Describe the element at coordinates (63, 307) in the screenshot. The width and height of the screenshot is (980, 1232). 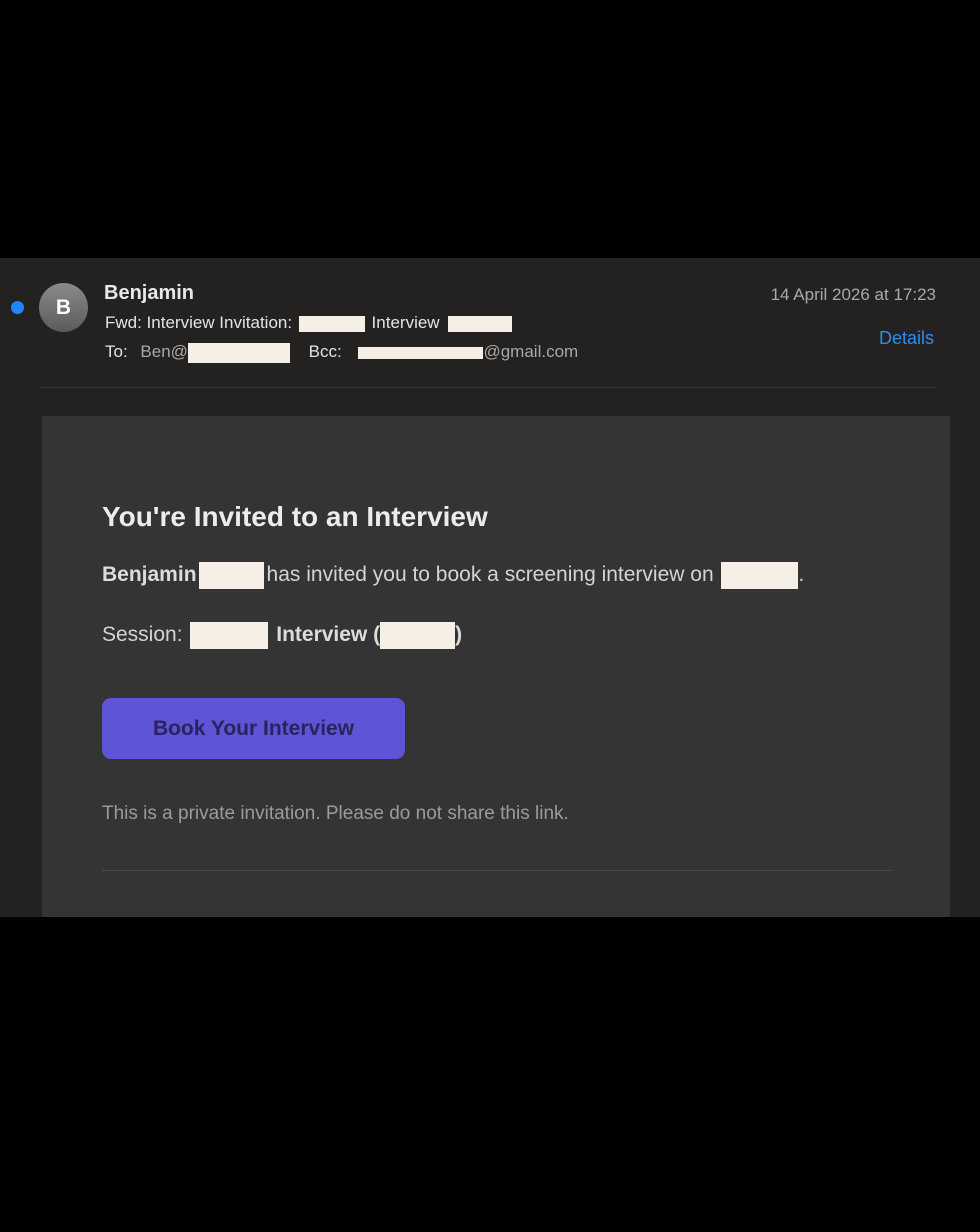
I see `avatar: B` at that location.